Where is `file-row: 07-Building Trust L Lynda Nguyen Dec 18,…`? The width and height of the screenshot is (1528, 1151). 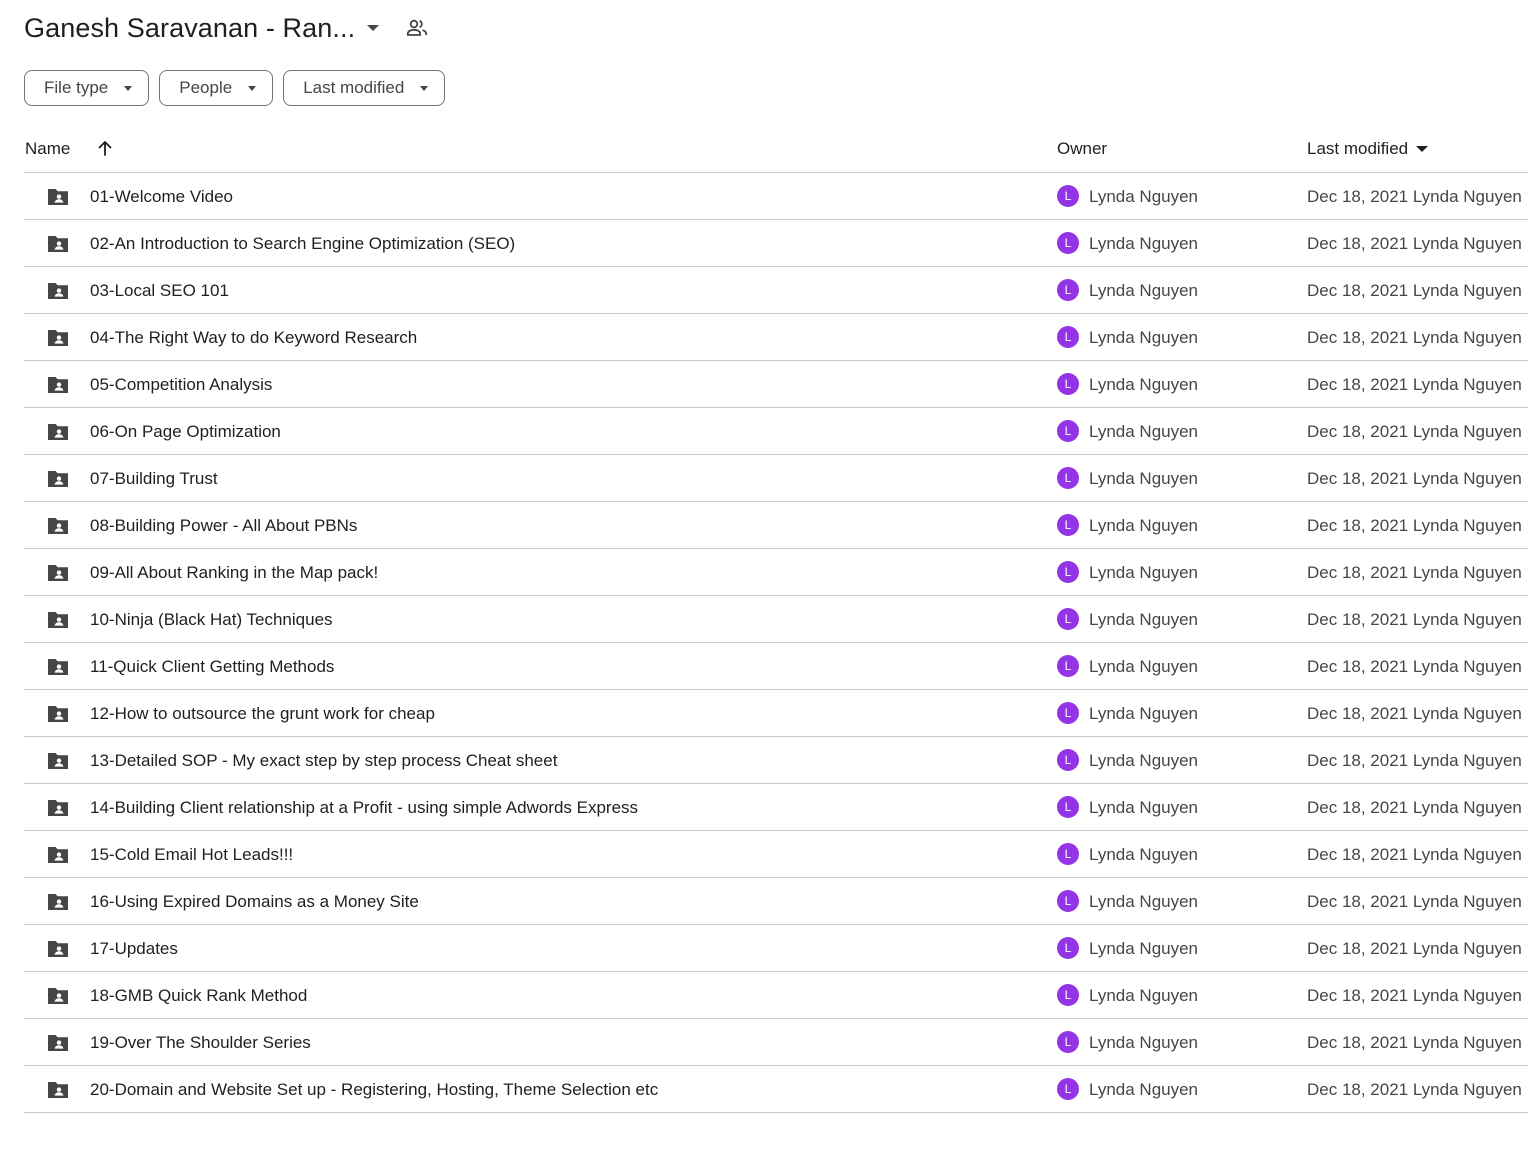 file-row: 07-Building Trust L Lynda Nguyen Dec 18,… is located at coordinates (776, 478).